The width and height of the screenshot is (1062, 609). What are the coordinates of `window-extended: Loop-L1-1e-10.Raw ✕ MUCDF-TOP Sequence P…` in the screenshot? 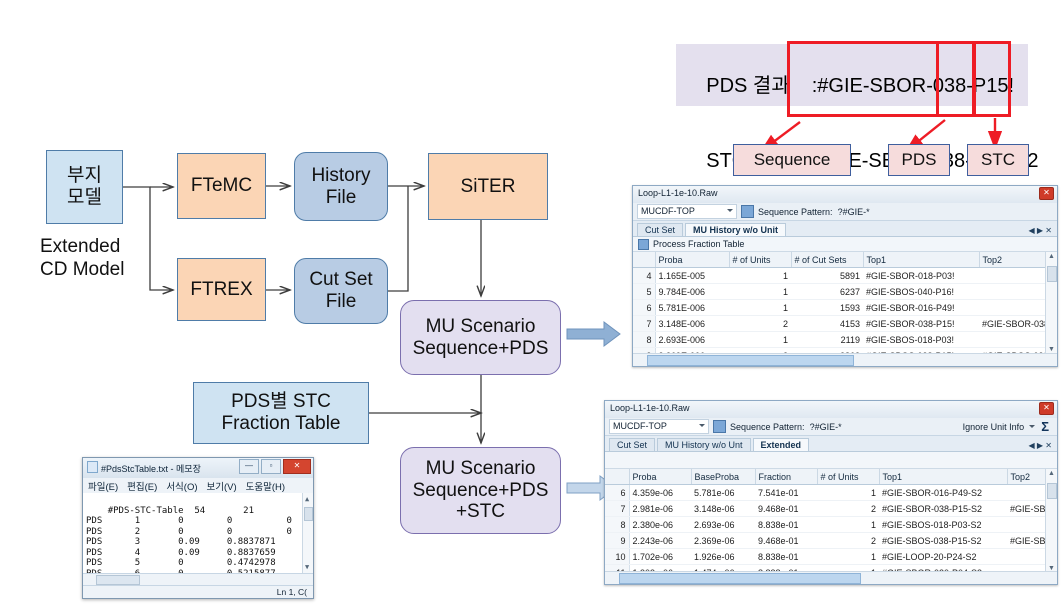 It's located at (831, 492).